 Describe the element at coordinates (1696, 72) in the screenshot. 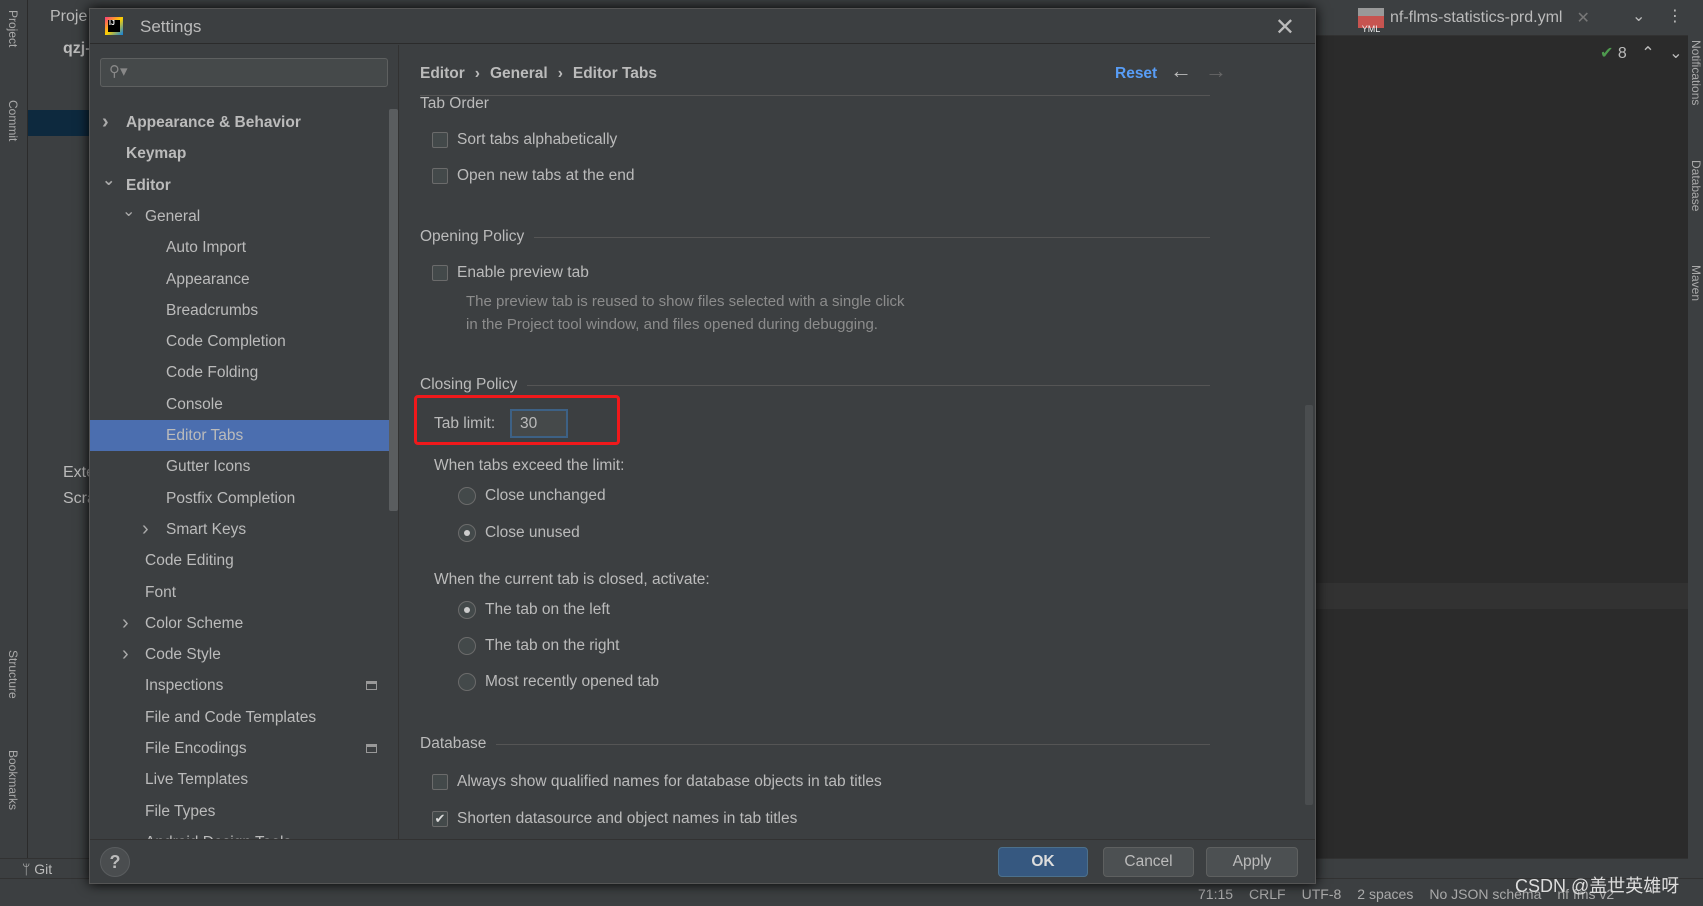

I see `notifications-tool-button: Notifications` at that location.